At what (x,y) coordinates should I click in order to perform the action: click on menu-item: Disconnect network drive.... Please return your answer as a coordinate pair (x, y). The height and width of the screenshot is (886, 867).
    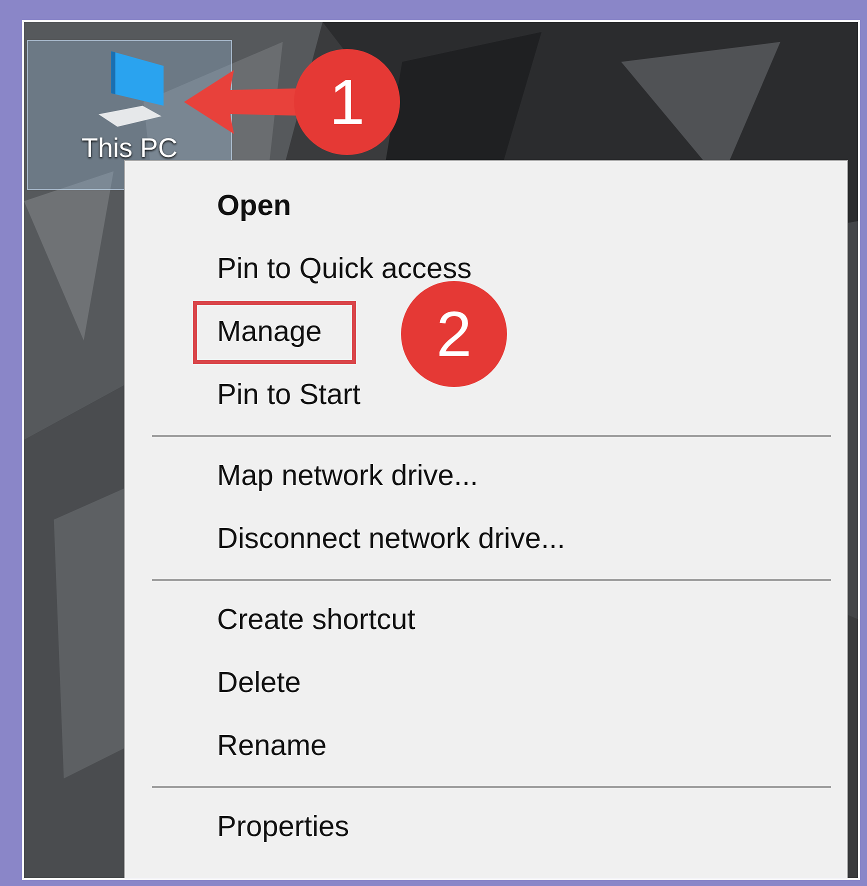
    Looking at the image, I should click on (345, 539).